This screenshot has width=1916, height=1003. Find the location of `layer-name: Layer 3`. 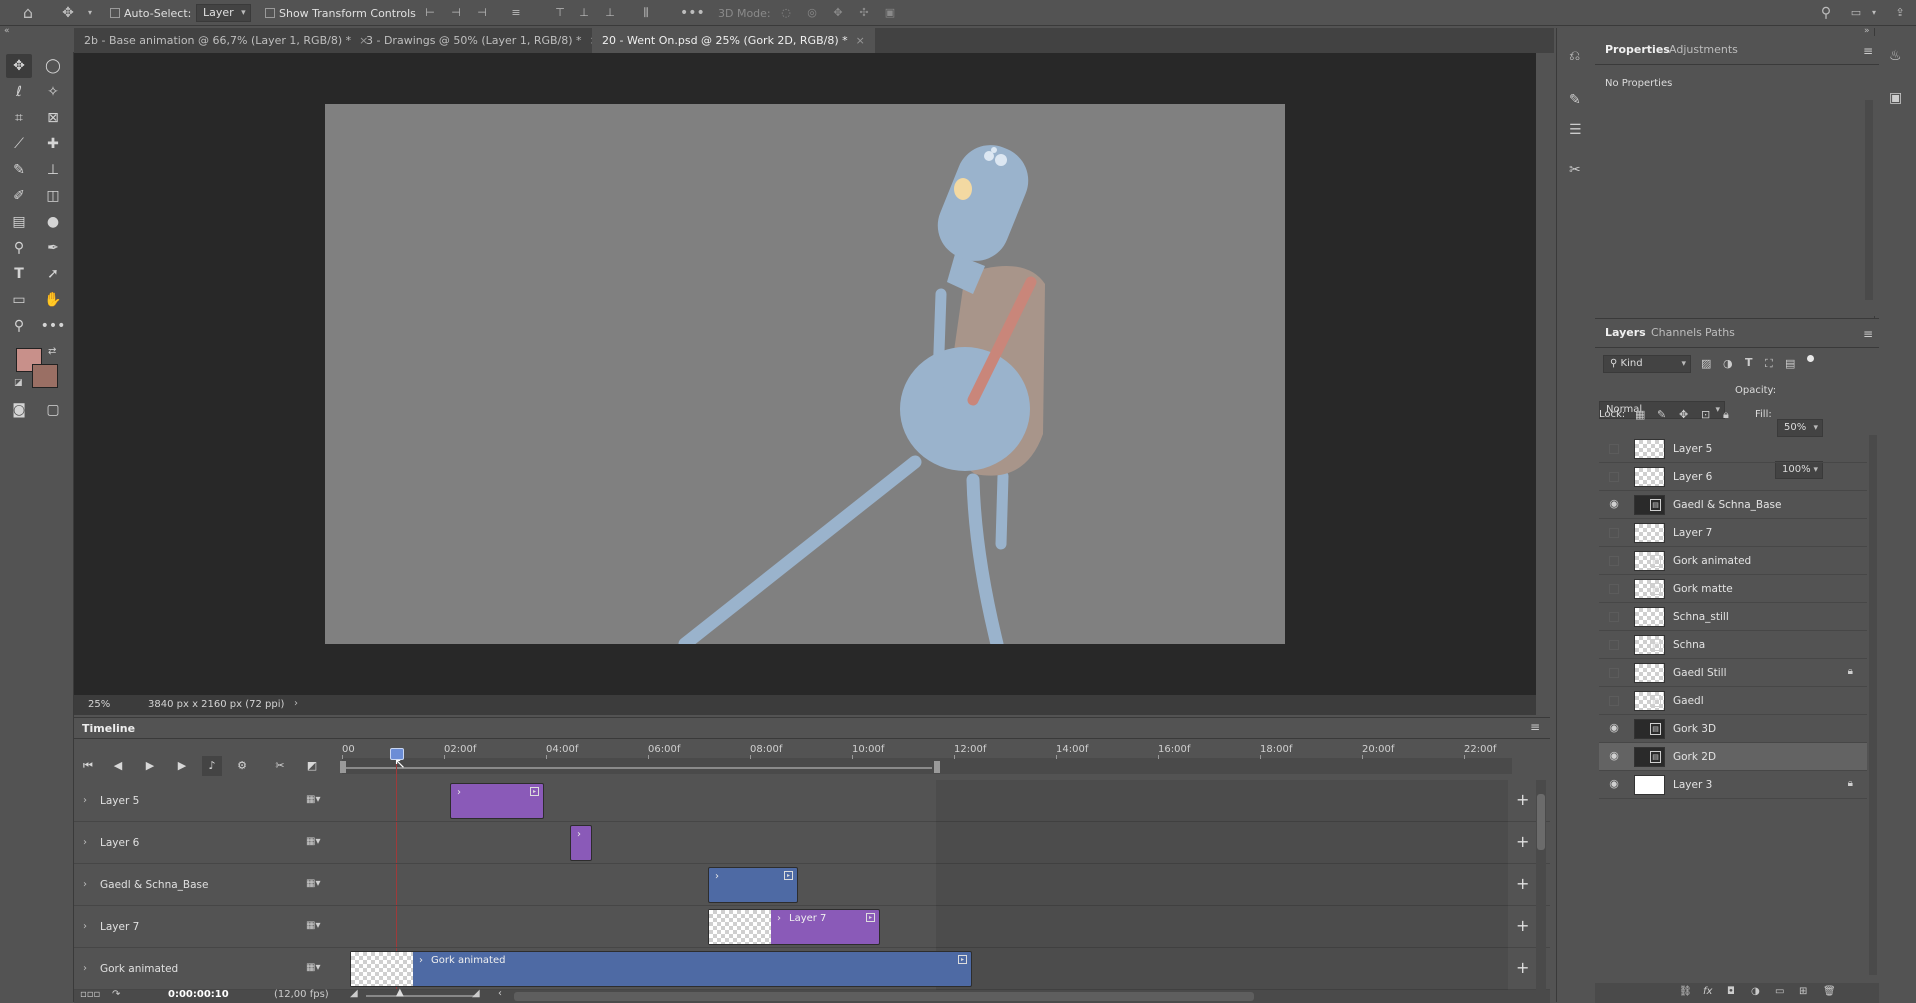

layer-name: Layer 3 is located at coordinates (1692, 785).